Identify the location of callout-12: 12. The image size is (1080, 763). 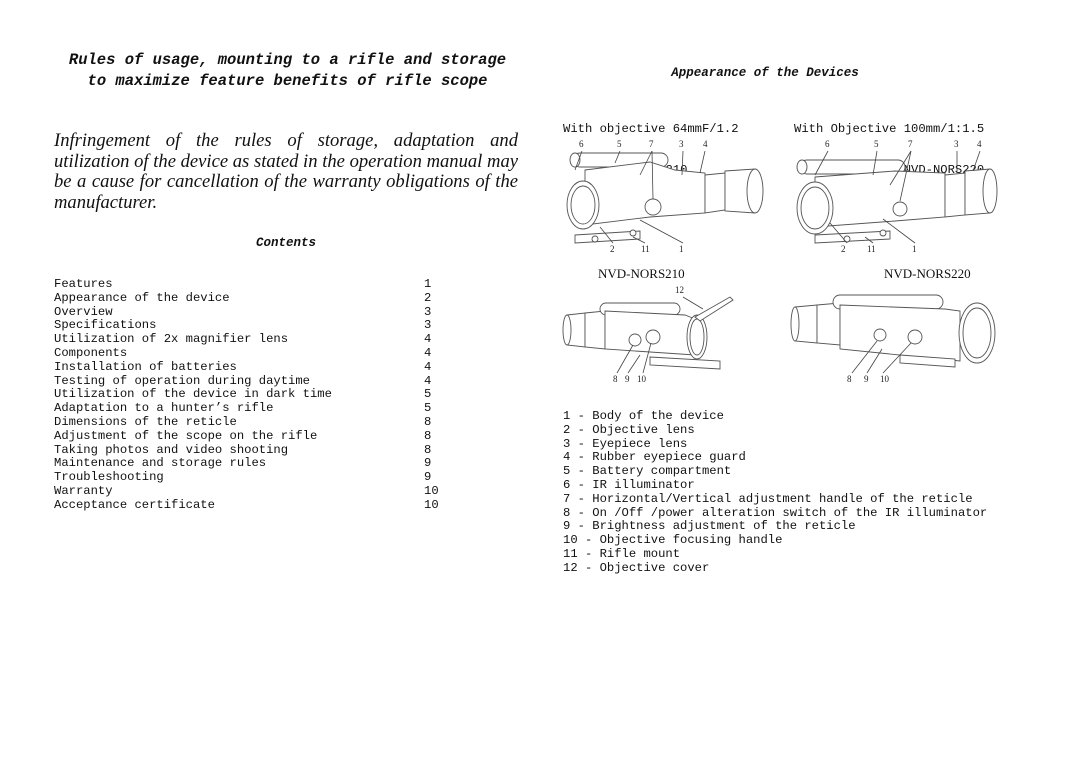
(679, 290).